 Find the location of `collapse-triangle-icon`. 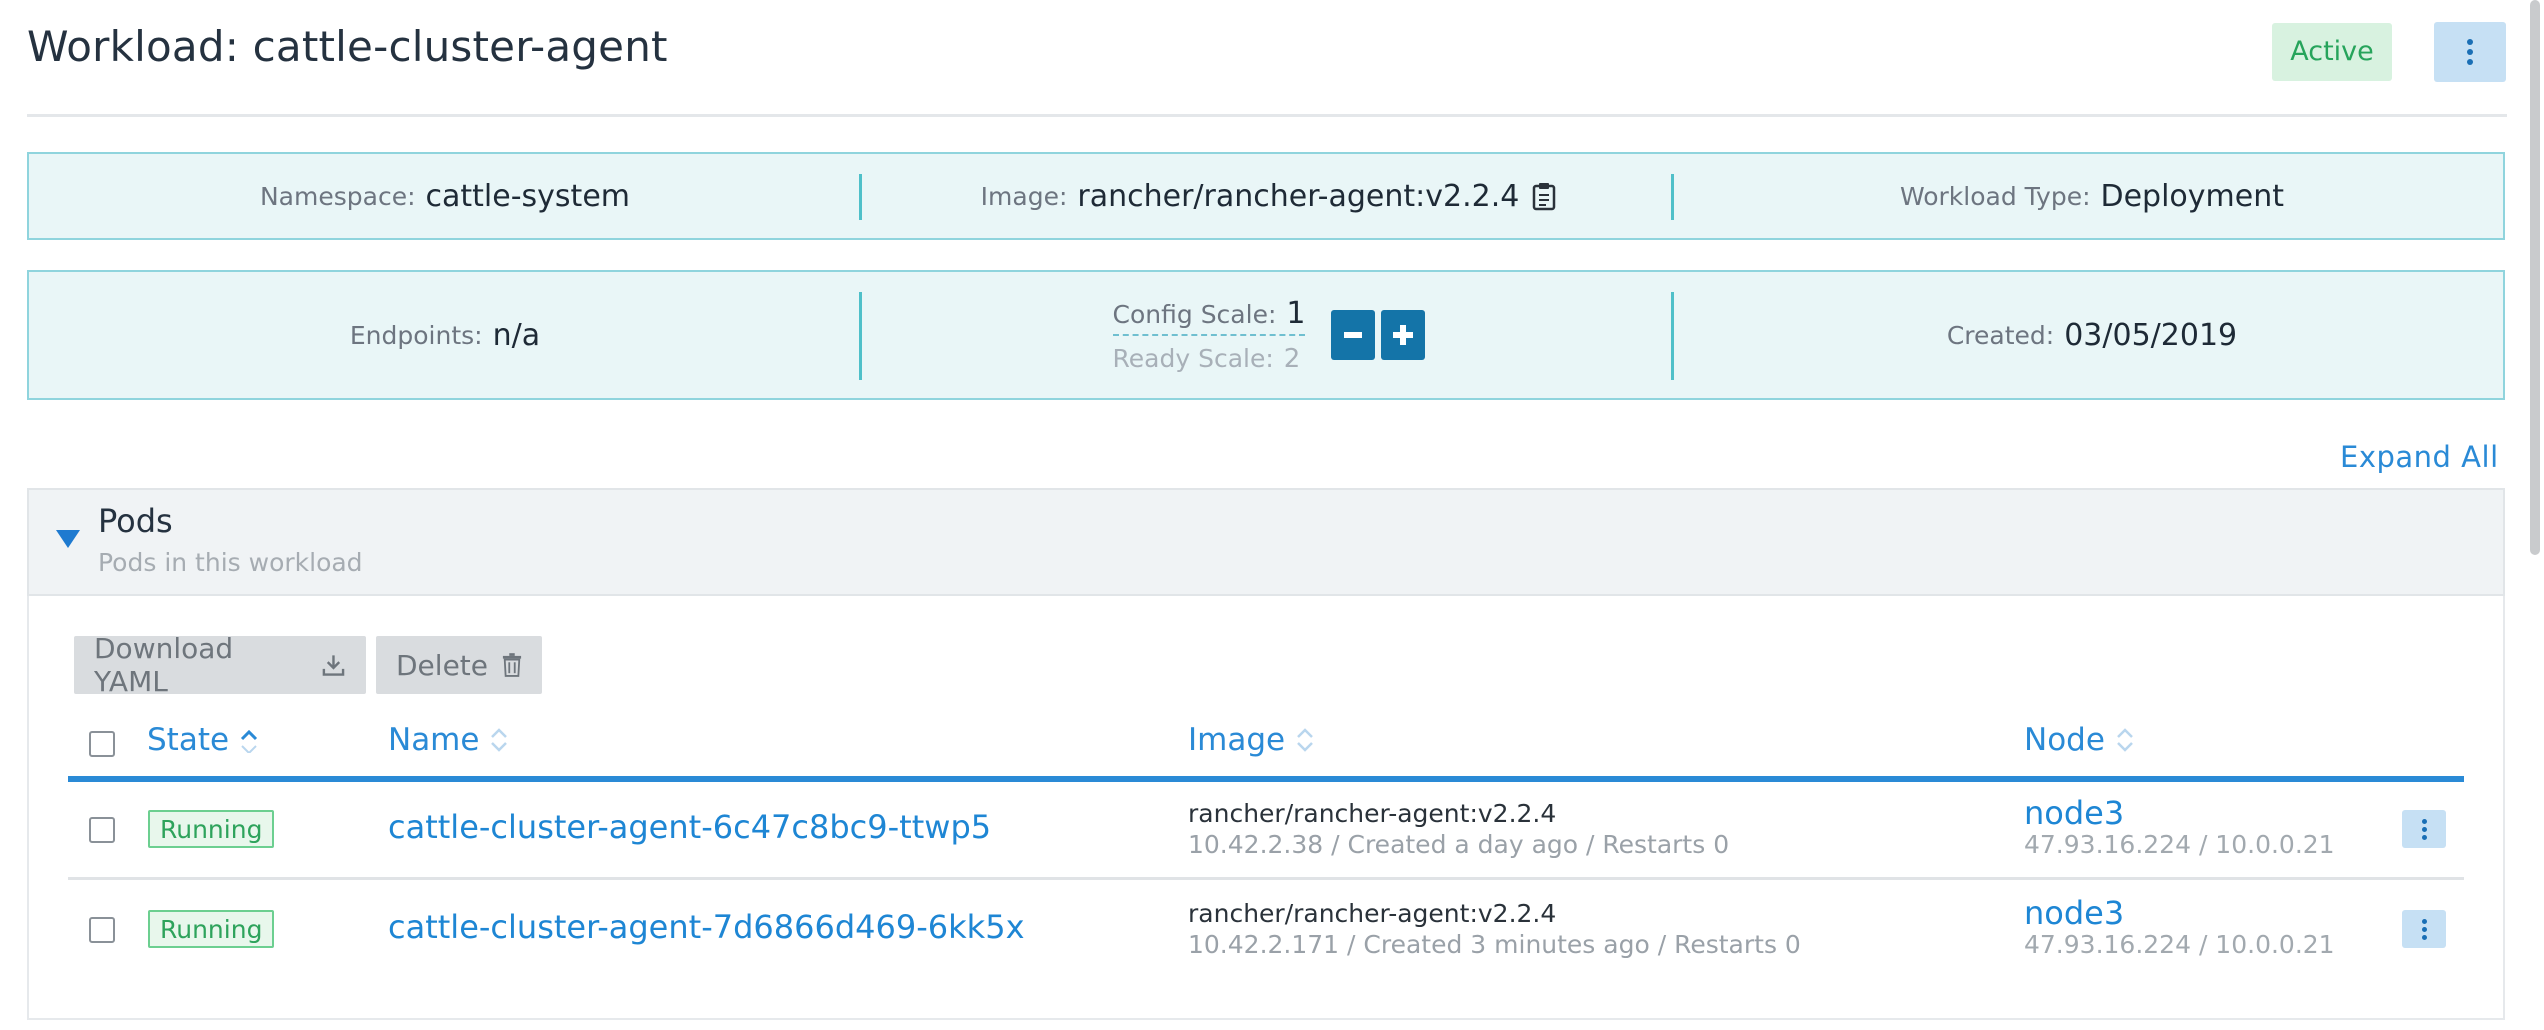

collapse-triangle-icon is located at coordinates (68, 539).